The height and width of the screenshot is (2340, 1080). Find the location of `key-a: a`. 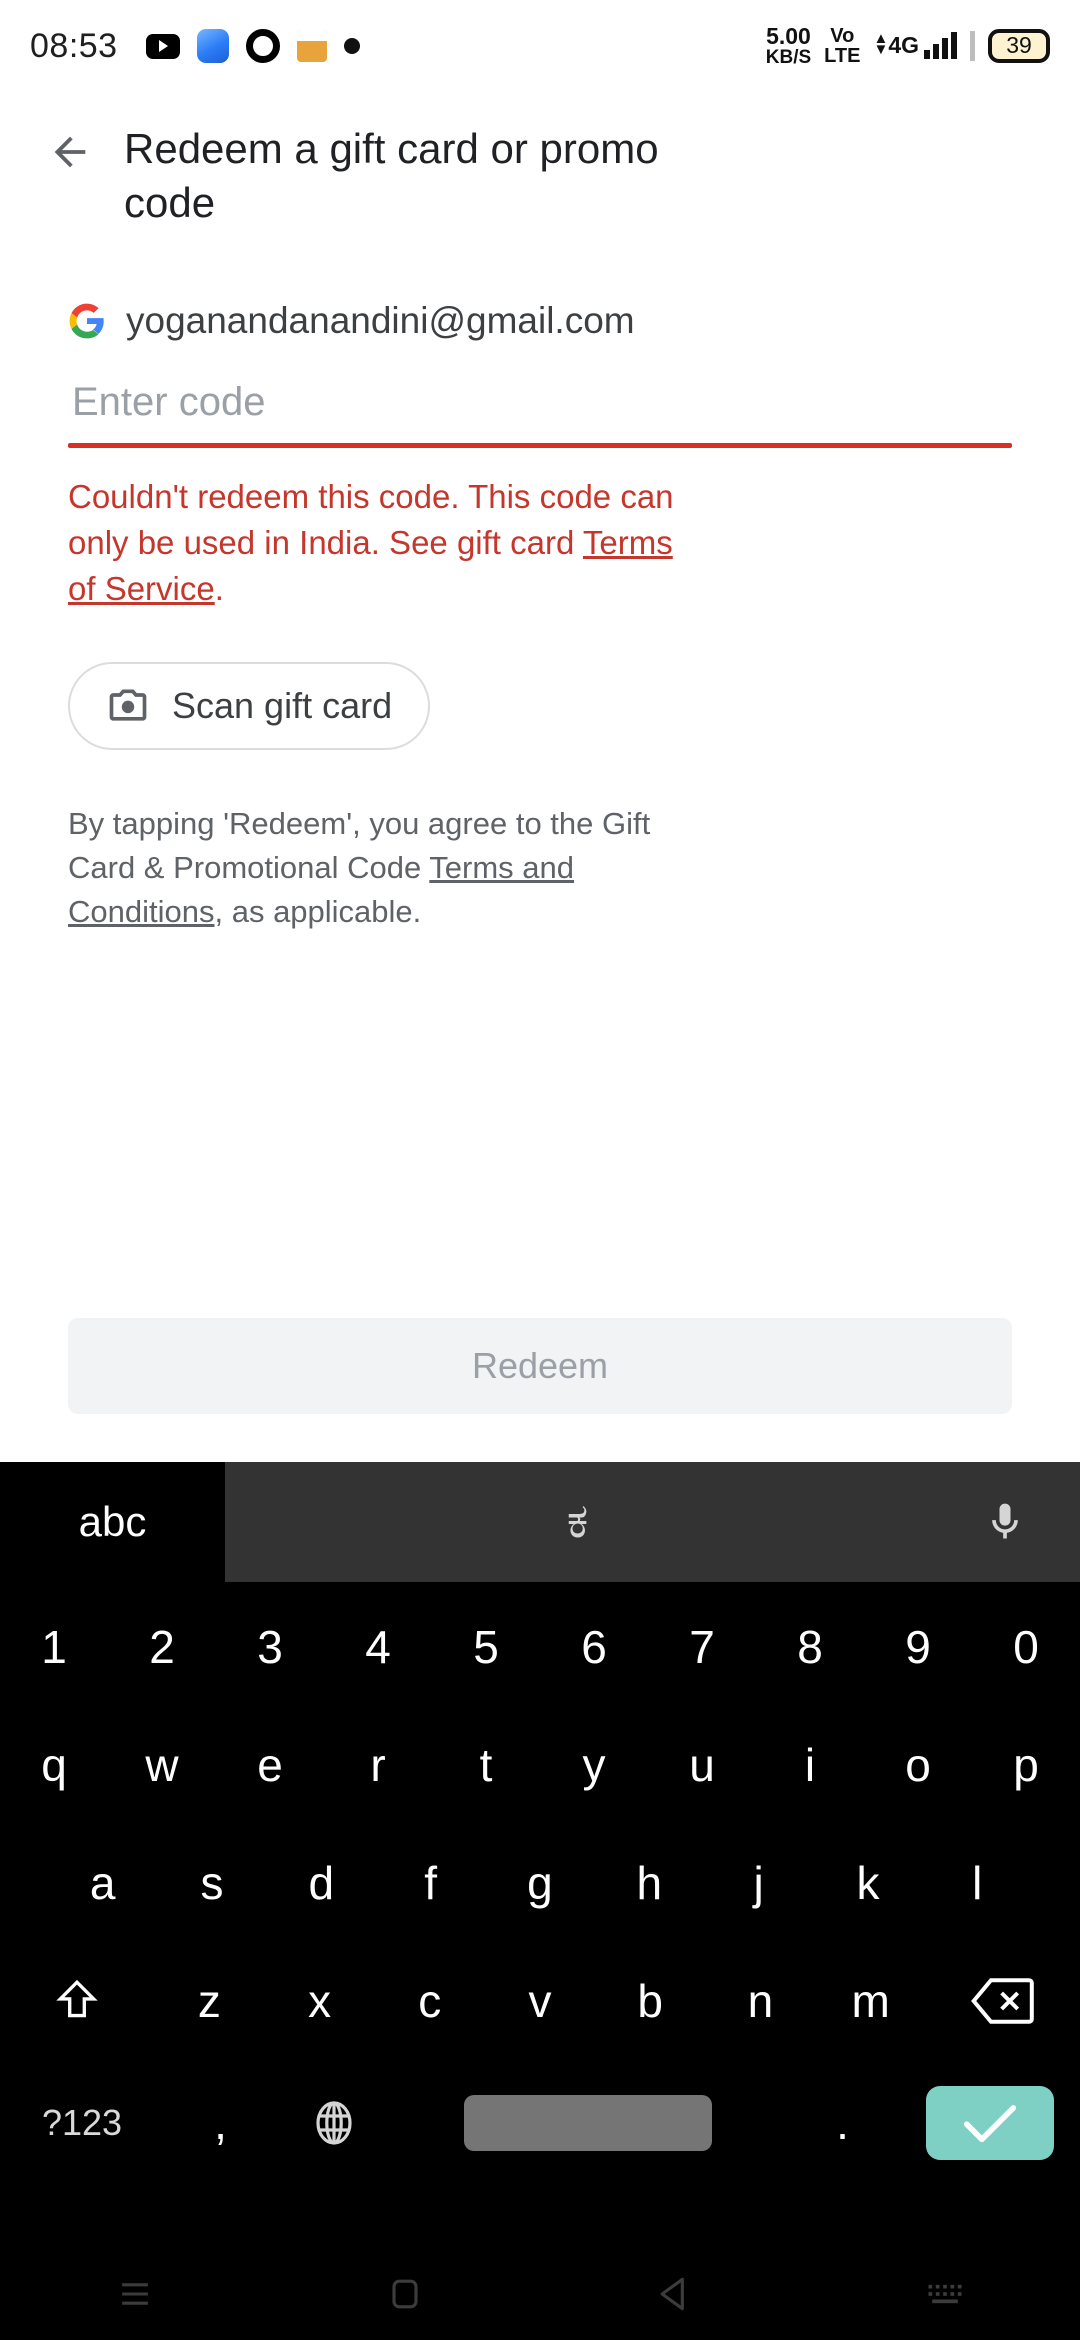

key-a: a is located at coordinates (102, 1883).